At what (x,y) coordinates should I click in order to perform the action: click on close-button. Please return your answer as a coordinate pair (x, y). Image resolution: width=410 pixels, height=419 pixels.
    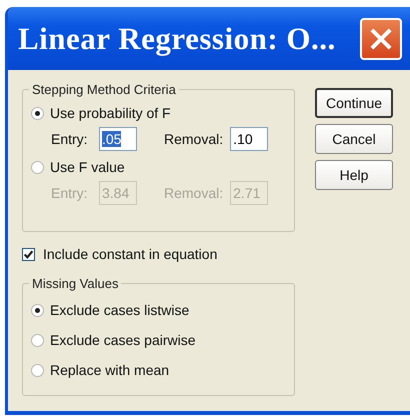
    Looking at the image, I should click on (381, 39).